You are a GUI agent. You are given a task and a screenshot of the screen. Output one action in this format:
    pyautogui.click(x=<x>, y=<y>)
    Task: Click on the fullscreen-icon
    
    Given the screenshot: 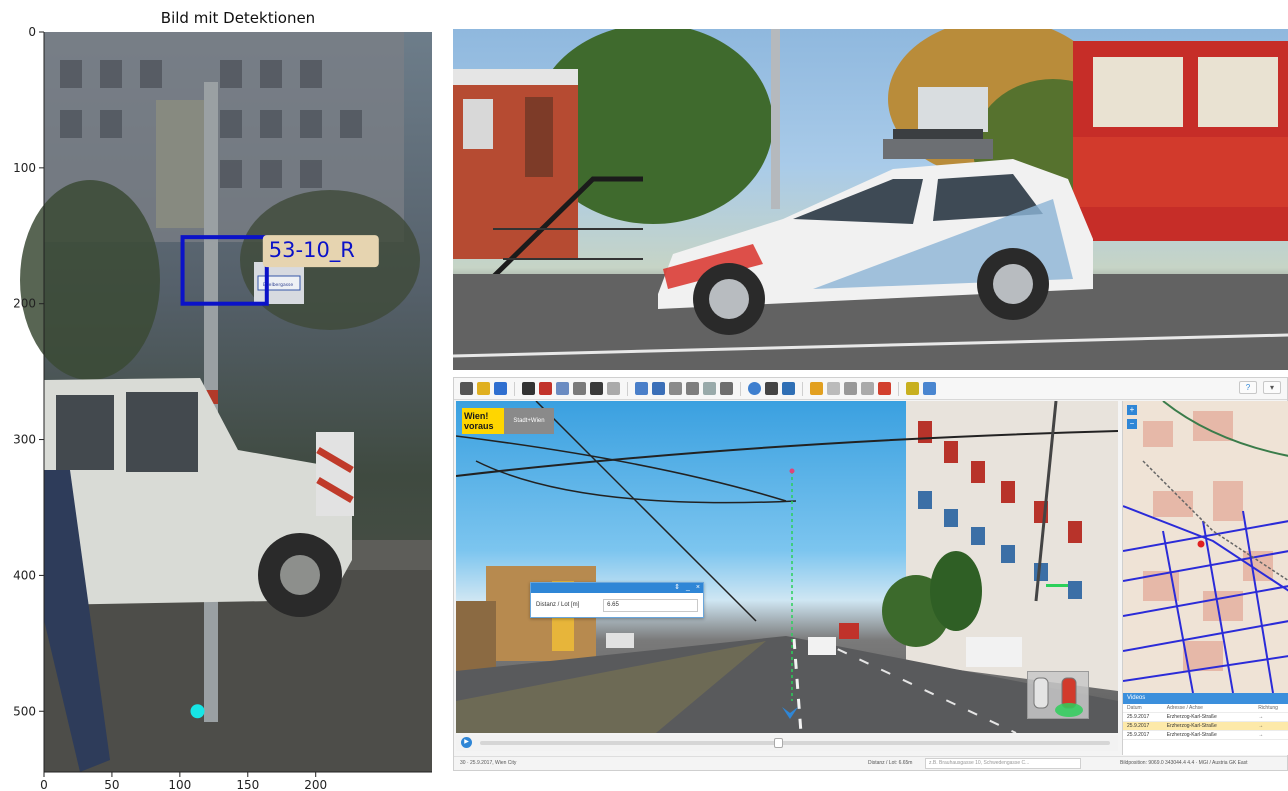 What is the action you would take?
    pyautogui.click(x=579, y=388)
    